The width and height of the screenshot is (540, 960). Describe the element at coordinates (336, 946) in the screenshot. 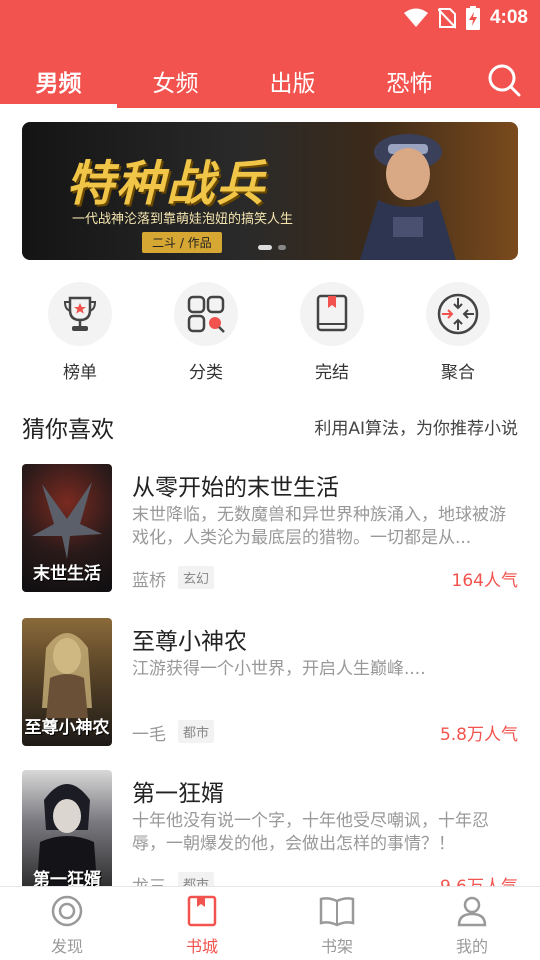

I see `nav-bookshelf-label: 书架` at that location.